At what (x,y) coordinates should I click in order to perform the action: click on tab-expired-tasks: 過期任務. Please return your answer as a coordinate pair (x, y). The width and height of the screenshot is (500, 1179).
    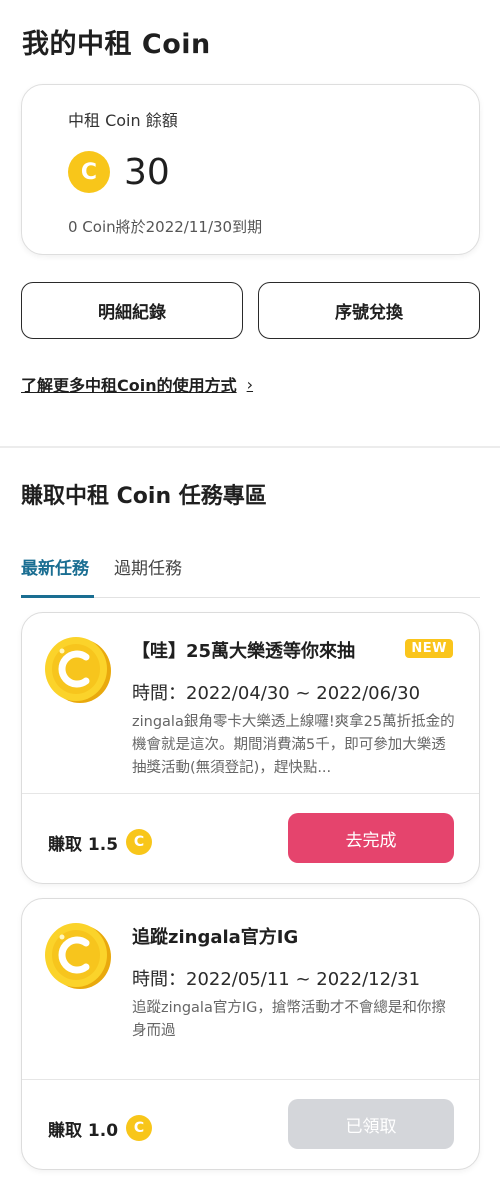
    Looking at the image, I should click on (148, 566).